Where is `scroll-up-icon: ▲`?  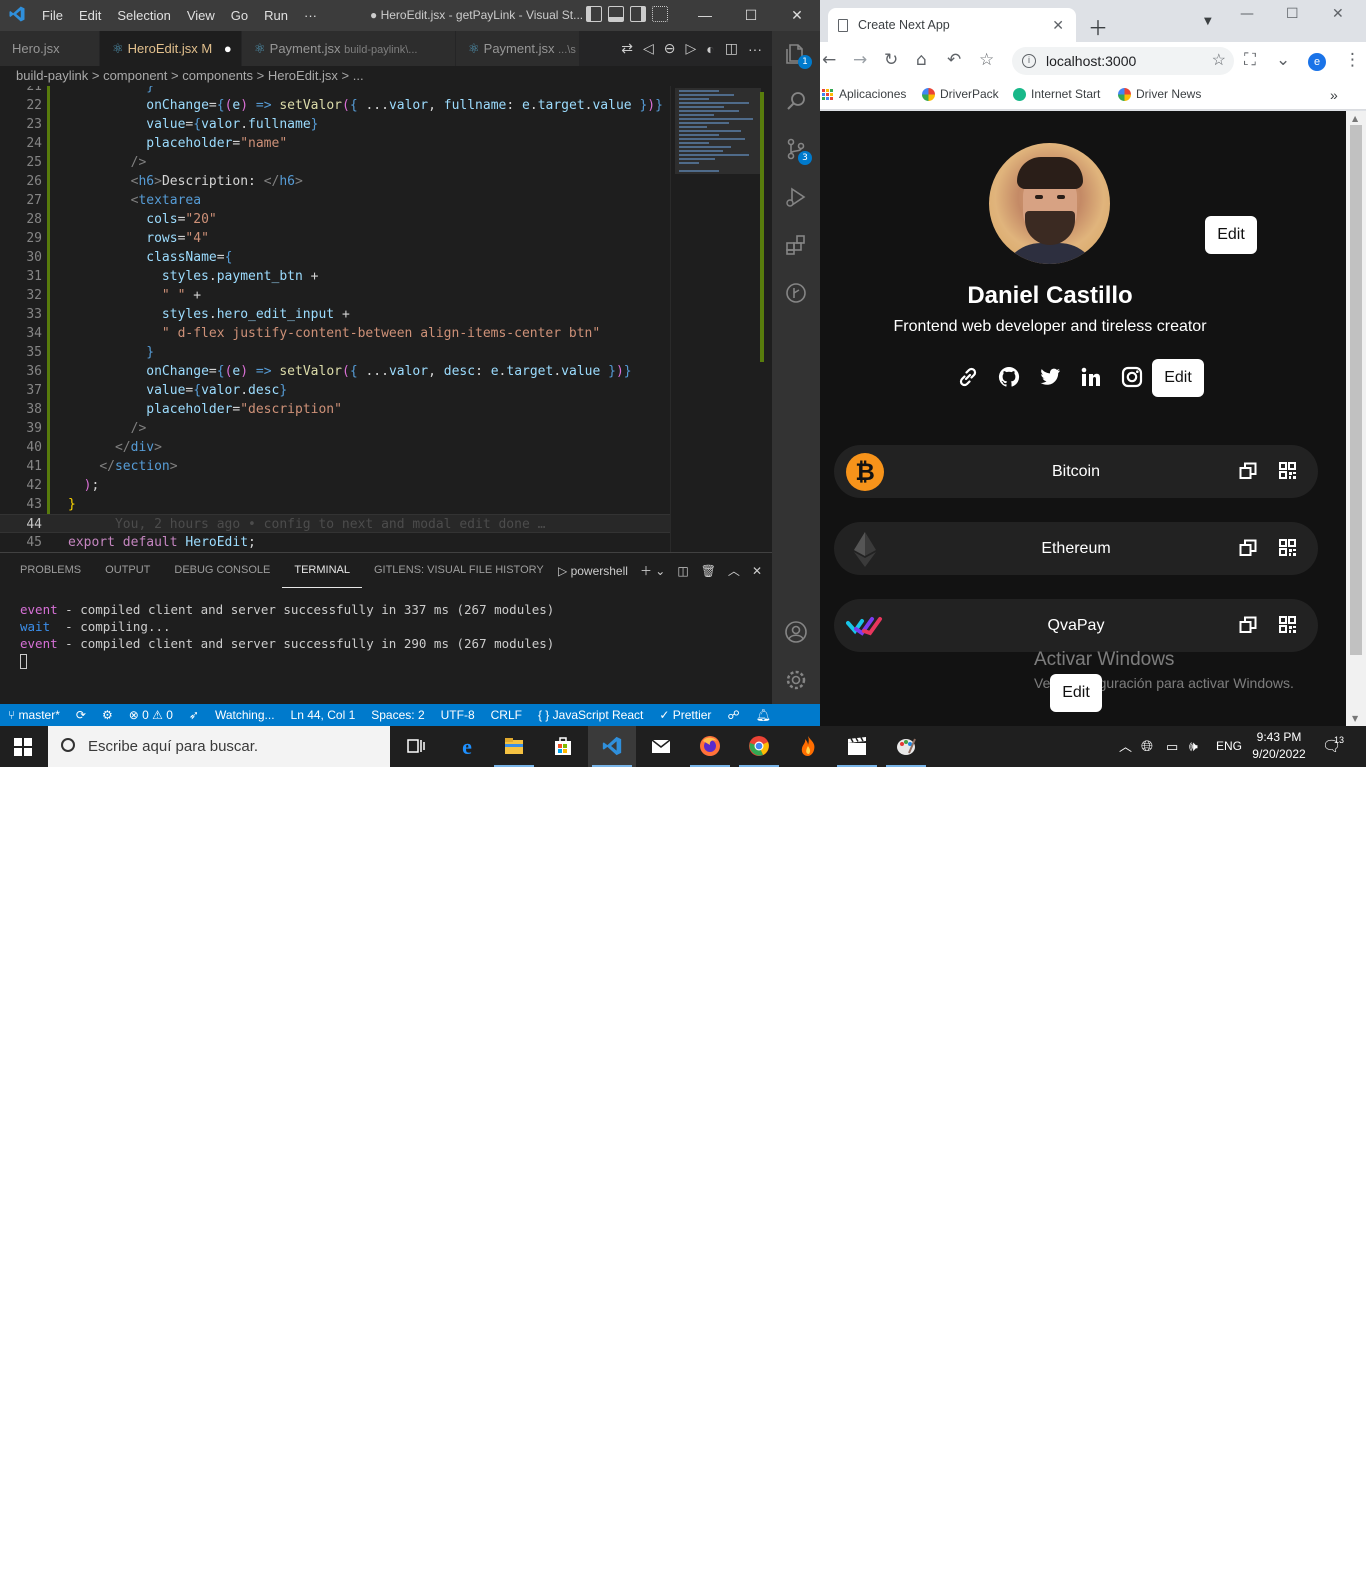 scroll-up-icon: ▲ is located at coordinates (1355, 118).